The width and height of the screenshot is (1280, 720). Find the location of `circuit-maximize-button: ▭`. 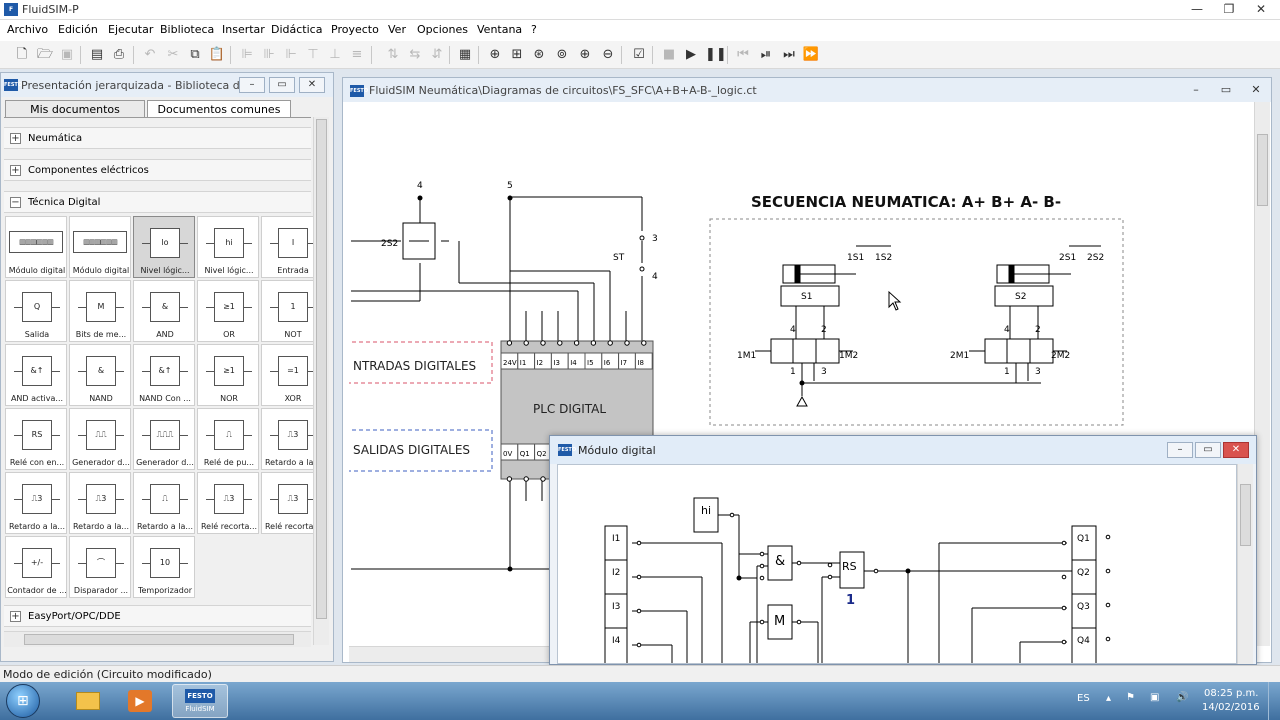

circuit-maximize-button: ▭ is located at coordinates (1226, 90).